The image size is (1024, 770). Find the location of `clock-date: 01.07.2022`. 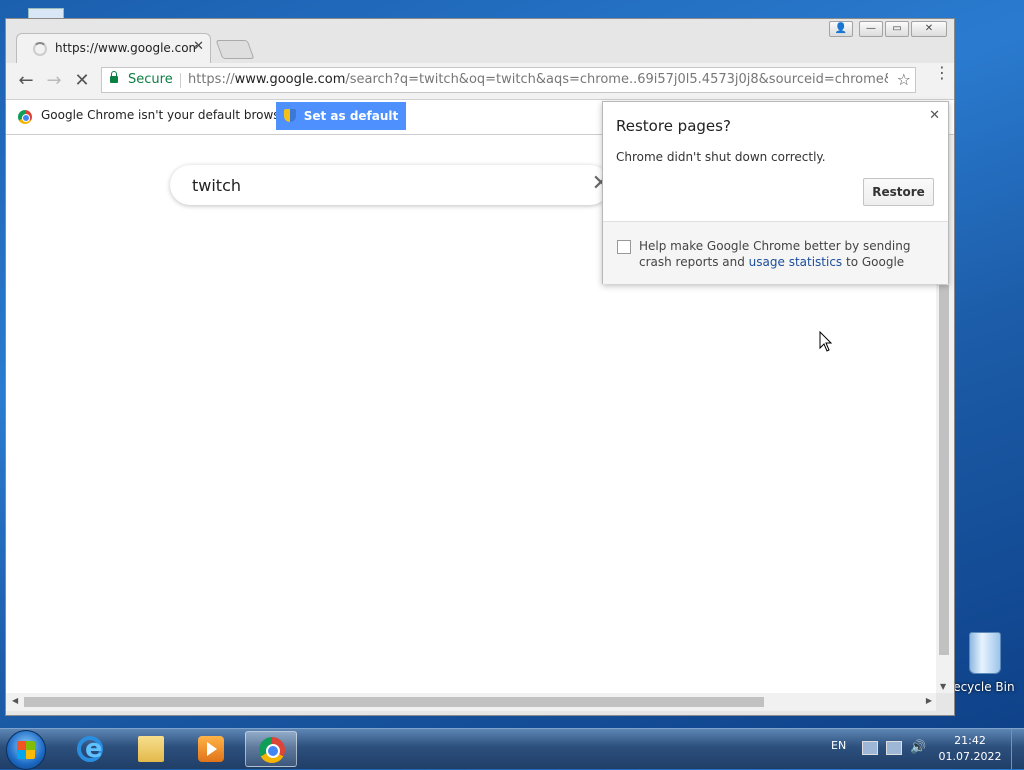

clock-date: 01.07.2022 is located at coordinates (970, 756).